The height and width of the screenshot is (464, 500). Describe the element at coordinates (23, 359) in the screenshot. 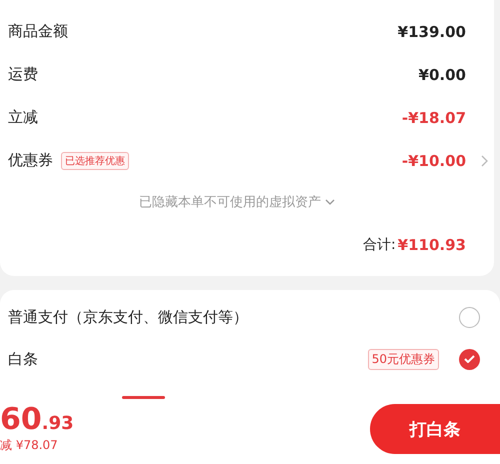

I see `payment-label: 白条` at that location.